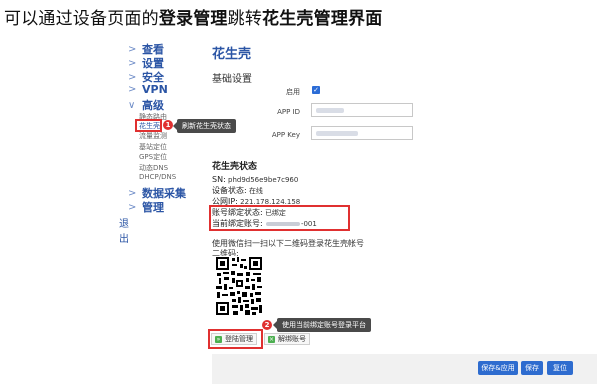  What do you see at coordinates (288, 112) in the screenshot?
I see `app-id-label: APP ID` at bounding box center [288, 112].